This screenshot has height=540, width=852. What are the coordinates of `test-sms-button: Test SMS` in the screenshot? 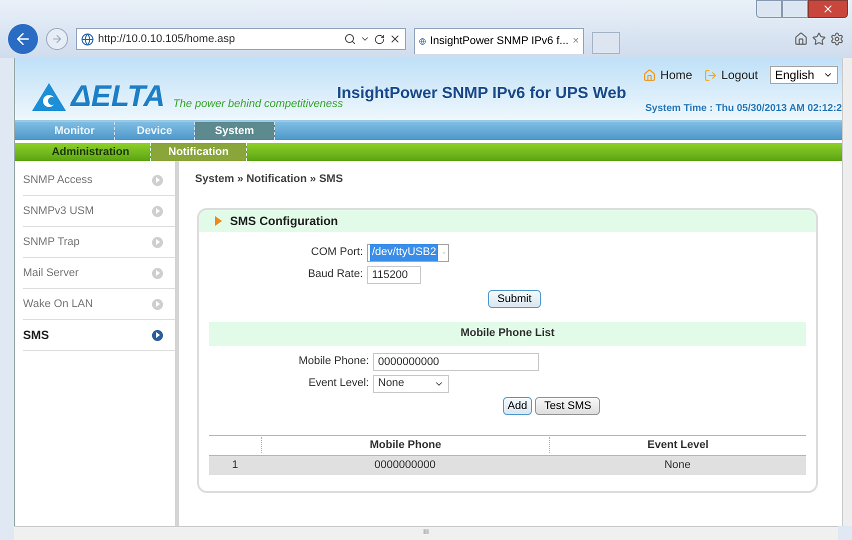 It's located at (567, 405).